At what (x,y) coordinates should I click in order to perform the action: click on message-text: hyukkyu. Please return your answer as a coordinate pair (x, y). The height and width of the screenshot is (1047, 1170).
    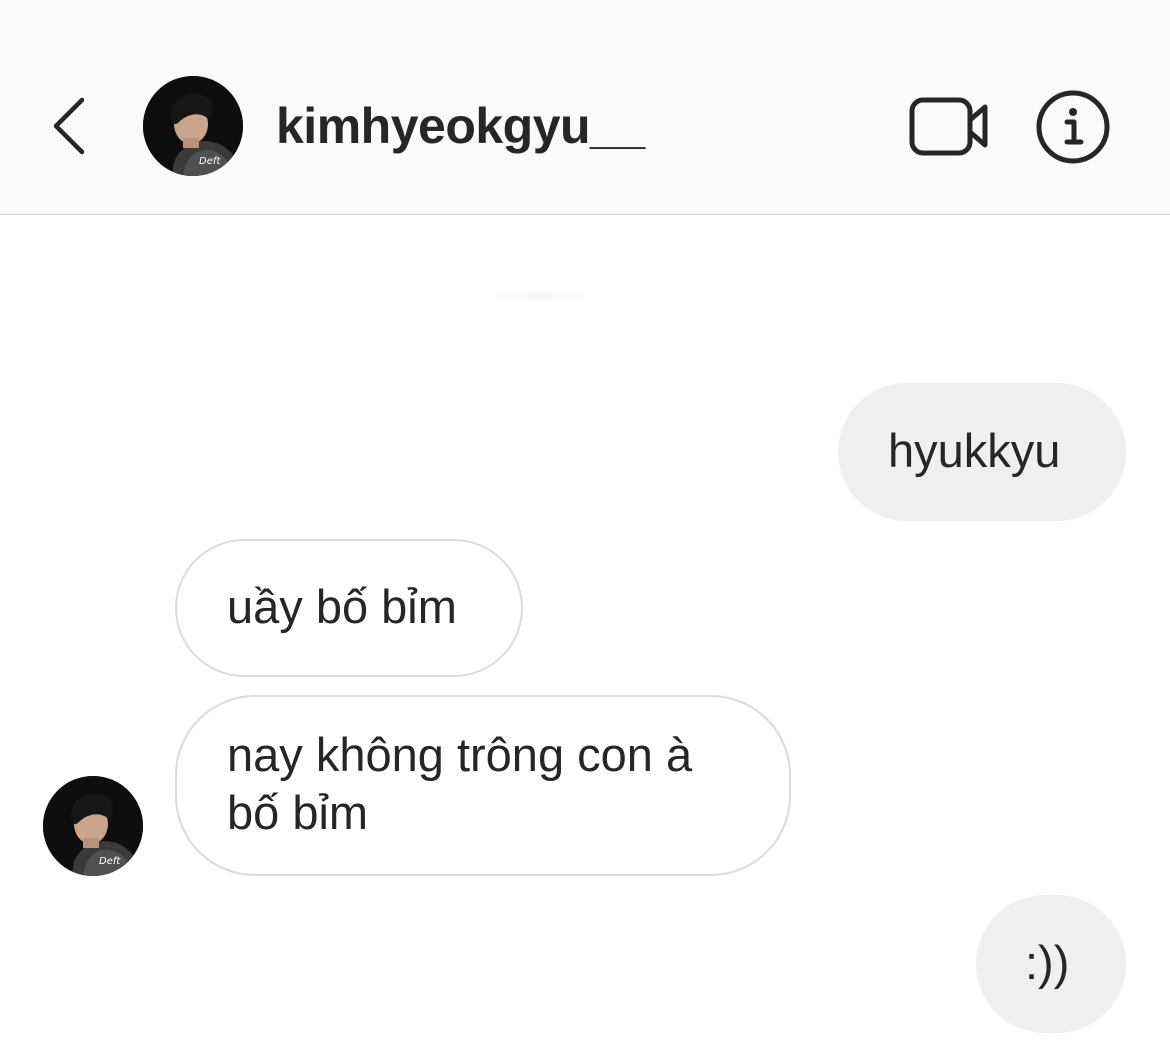
    Looking at the image, I should click on (974, 450).